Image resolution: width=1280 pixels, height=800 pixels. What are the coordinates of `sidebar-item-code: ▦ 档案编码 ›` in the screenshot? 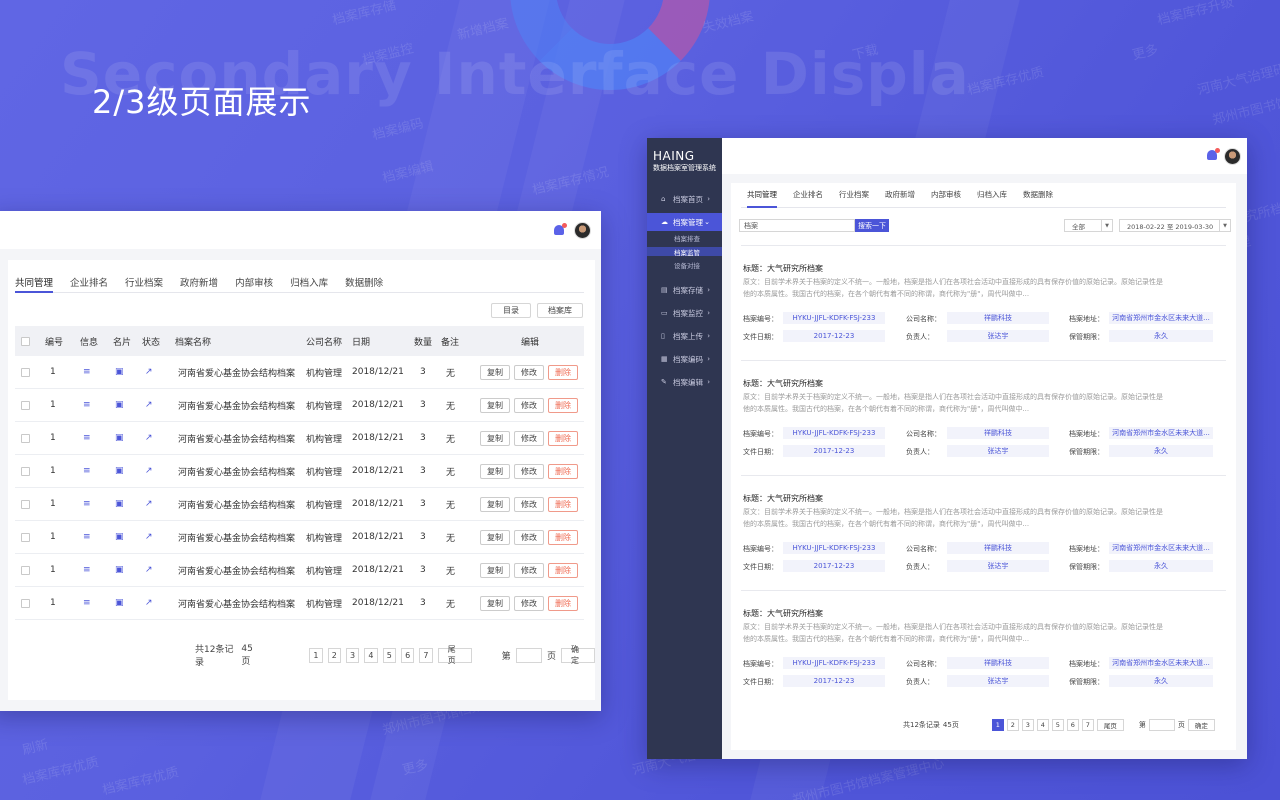 It's located at (684, 359).